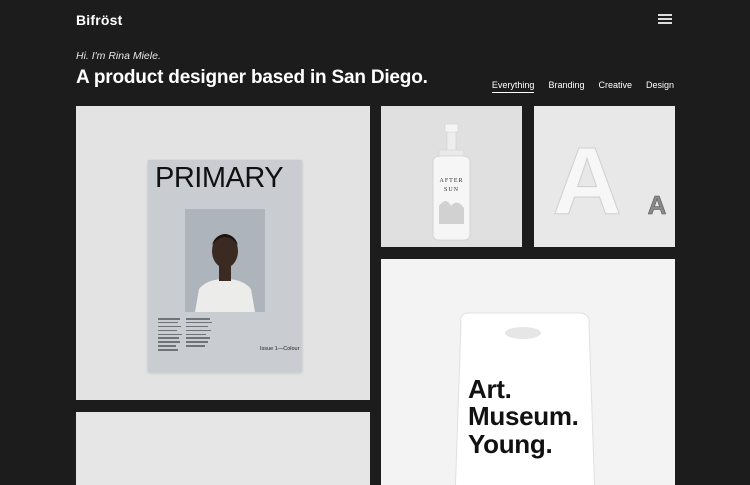 This screenshot has height=485, width=750. I want to click on portrait-photo, so click(225, 260).